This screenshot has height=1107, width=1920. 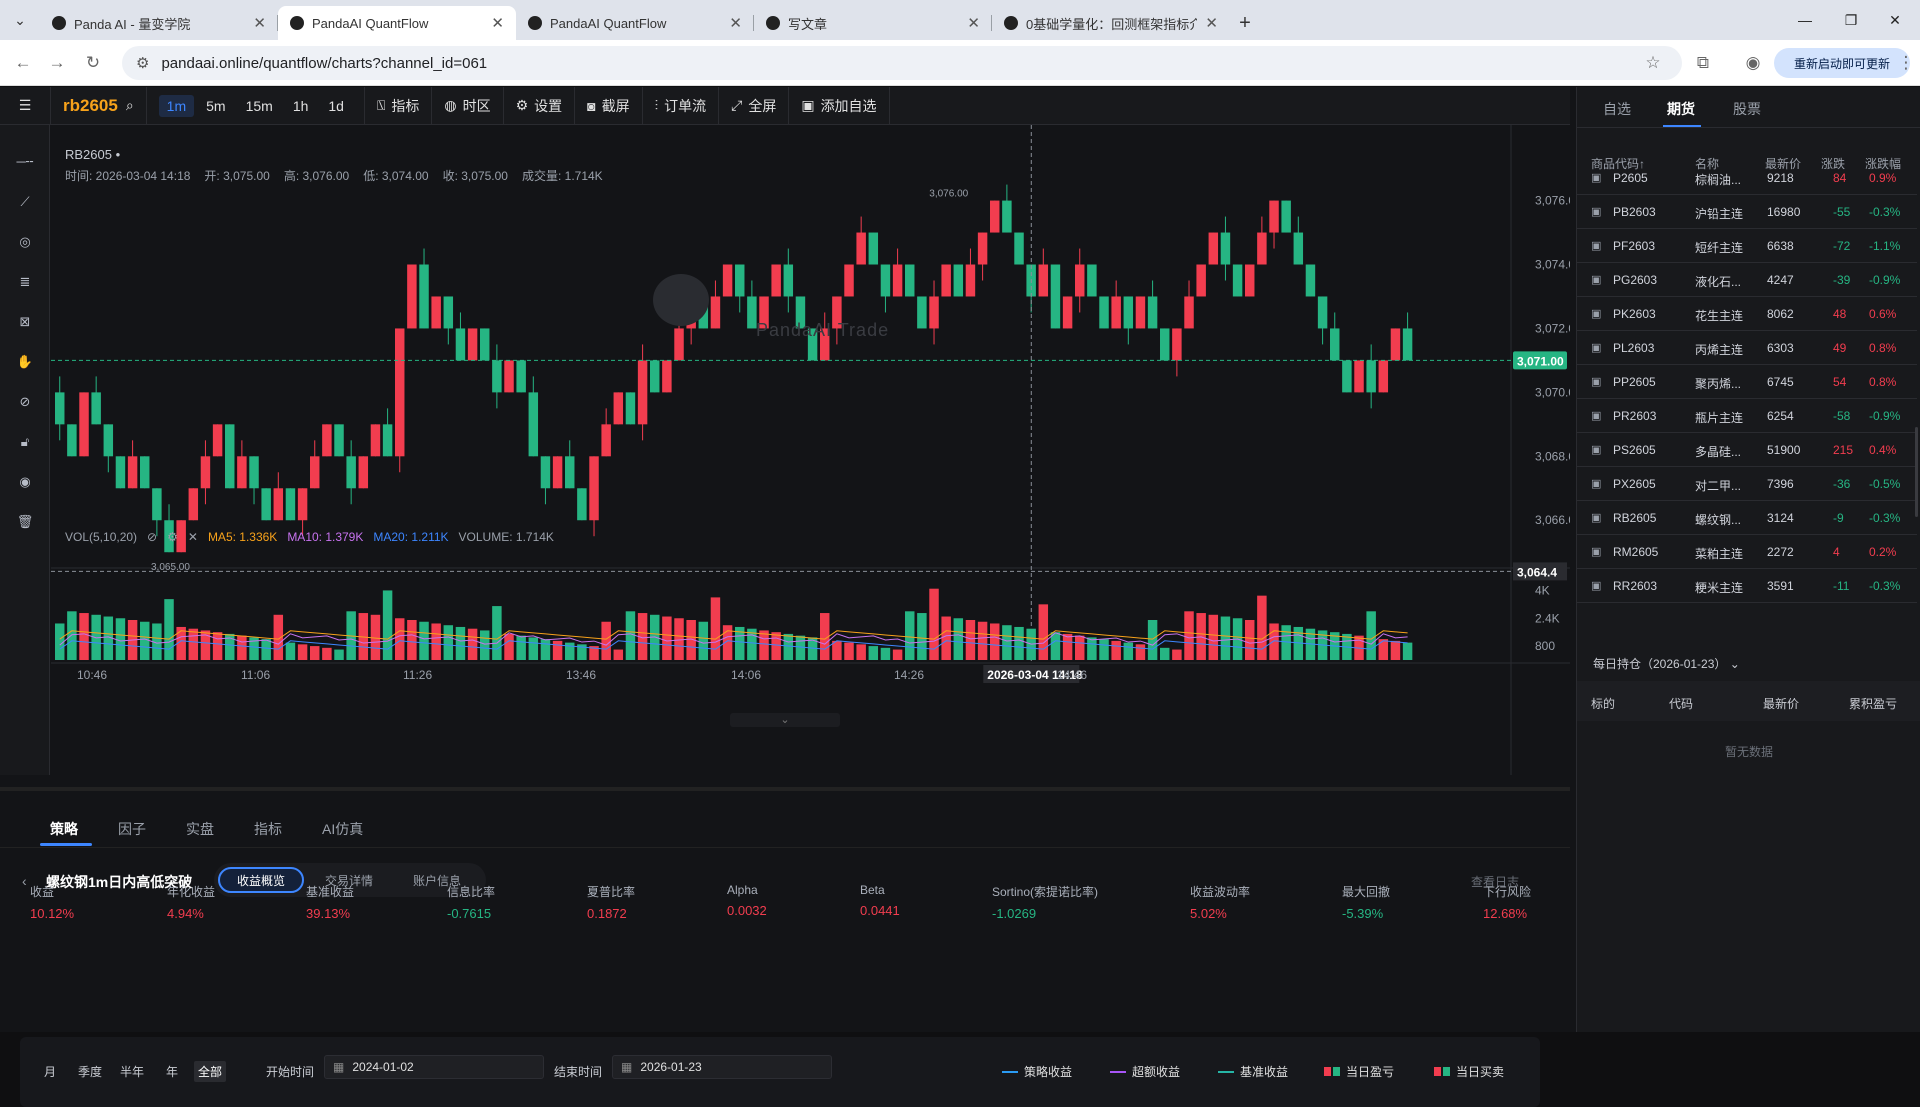 I want to click on watchlist-row: ▣ PG2603 液化石... 4247 -39 -0.9%, so click(x=1747, y=280).